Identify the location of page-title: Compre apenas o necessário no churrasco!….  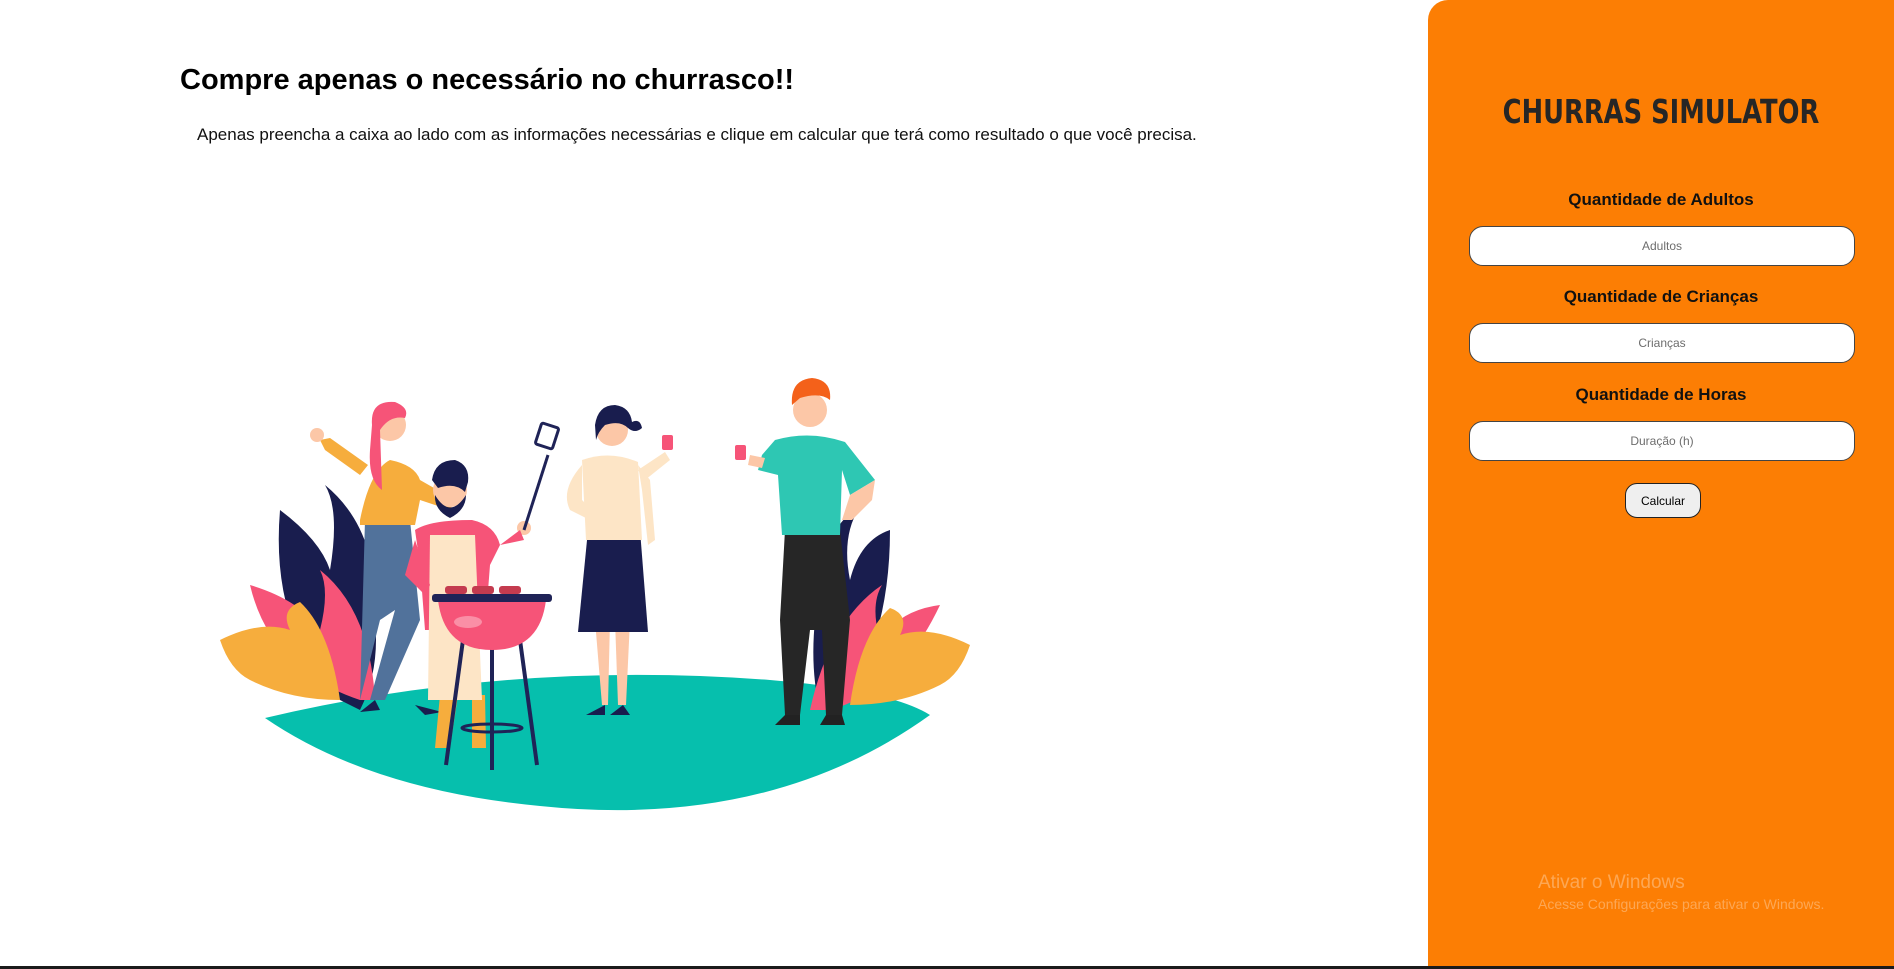
(487, 80).